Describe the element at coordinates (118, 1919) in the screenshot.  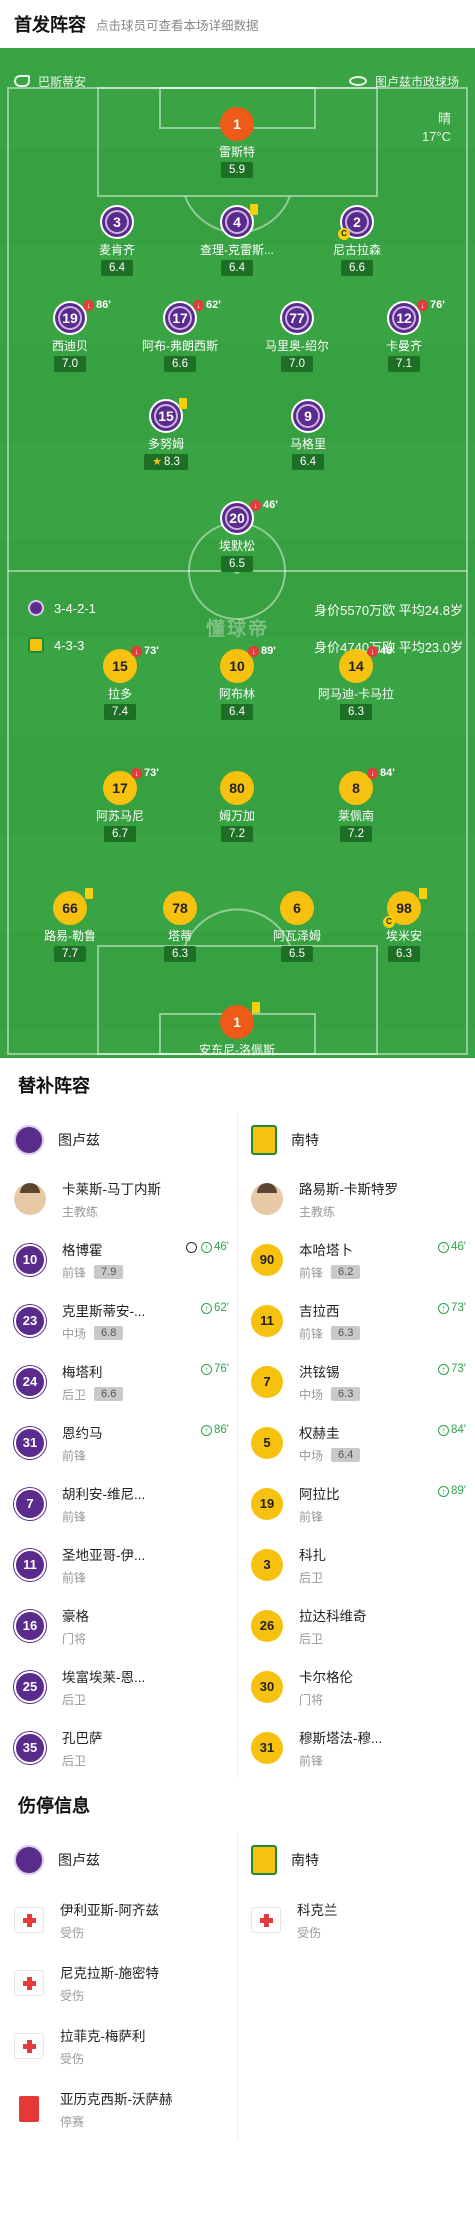
I see `injury-row: 伊利亚斯-阿齐兹 受伤` at that location.